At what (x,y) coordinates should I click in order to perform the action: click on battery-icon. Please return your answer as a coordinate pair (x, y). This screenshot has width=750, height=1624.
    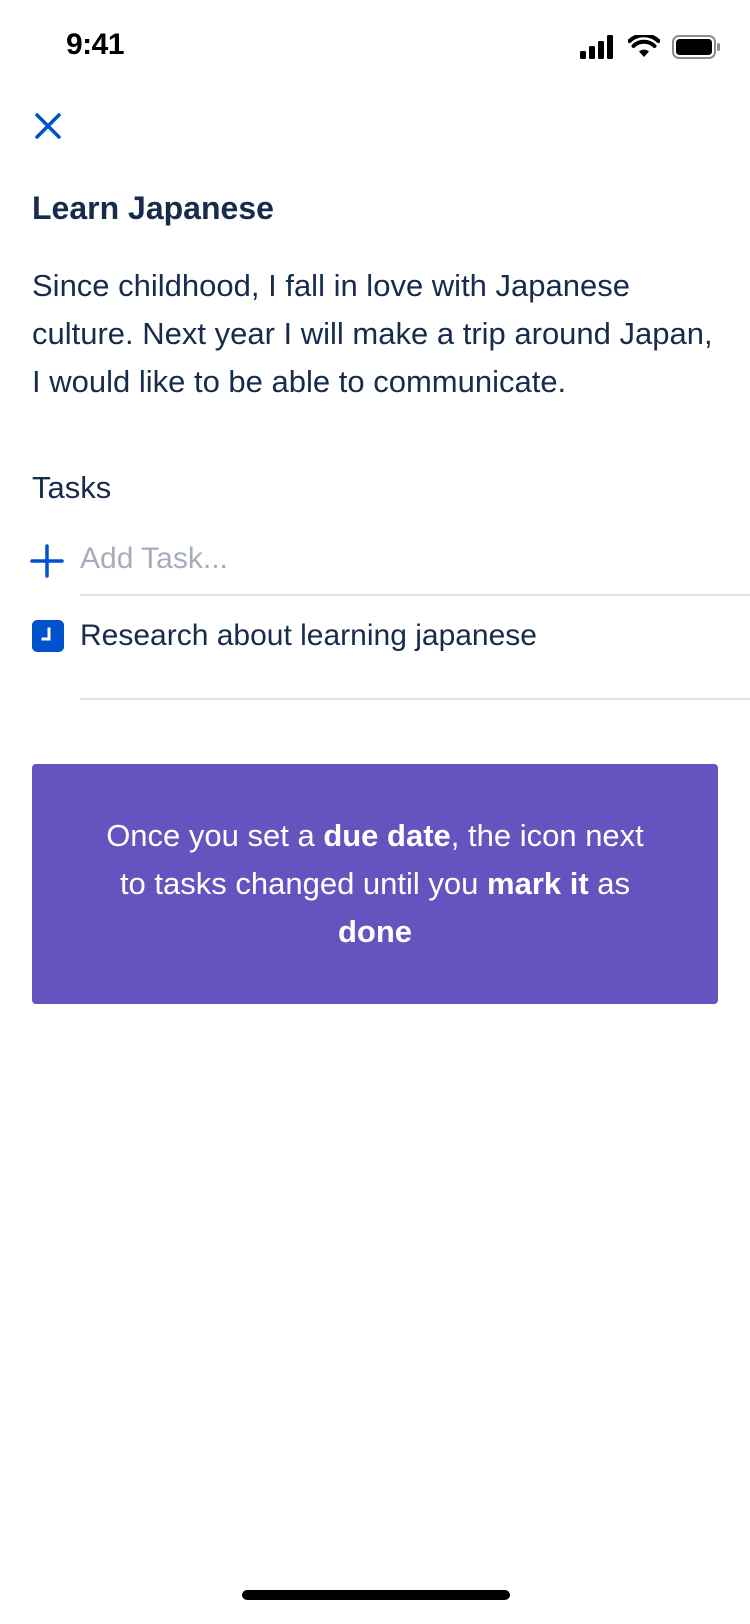
    Looking at the image, I should click on (696, 47).